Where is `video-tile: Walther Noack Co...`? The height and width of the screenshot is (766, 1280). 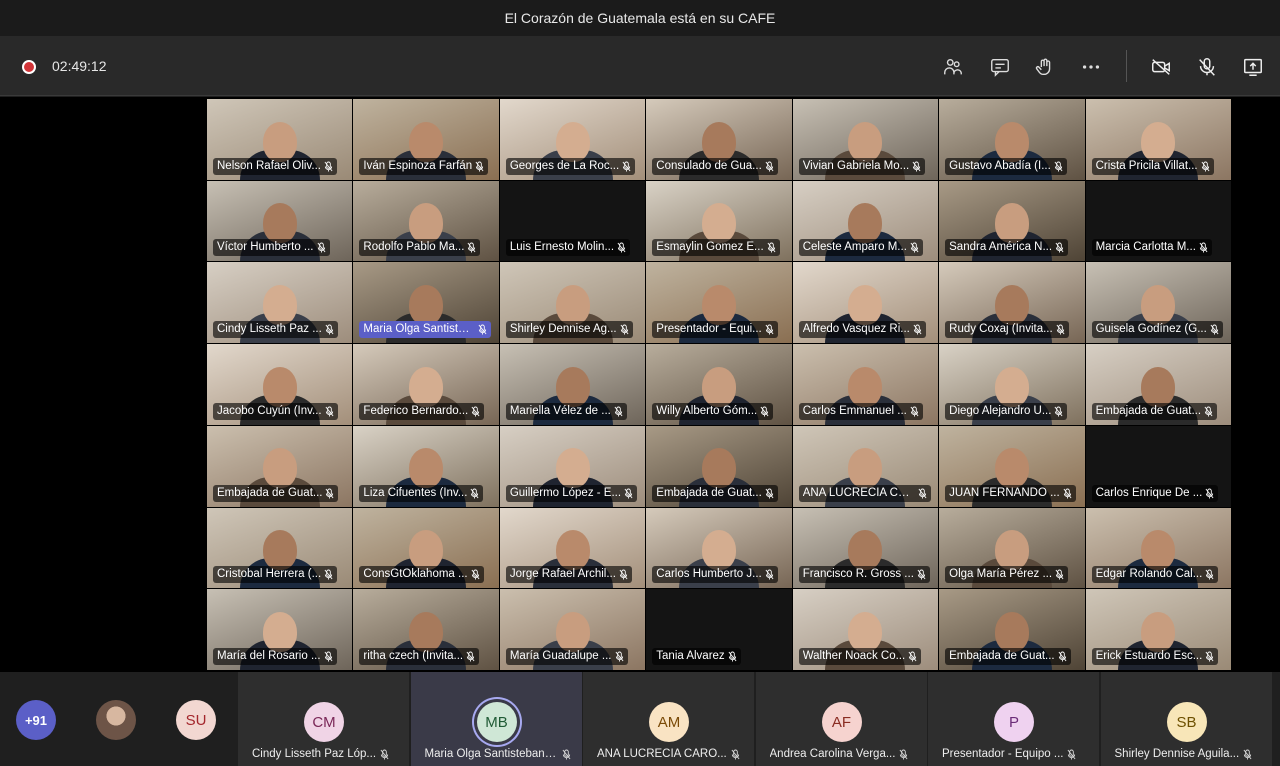 video-tile: Walther Noack Co... is located at coordinates (866, 630).